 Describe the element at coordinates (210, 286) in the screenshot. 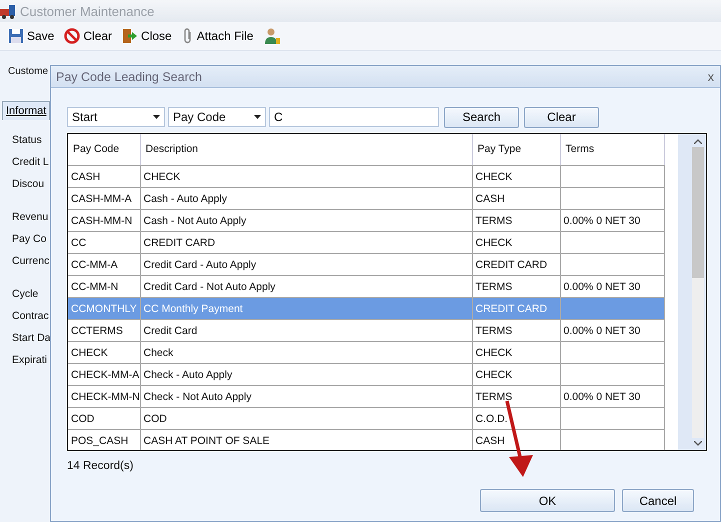

I see `table-cell: Credit Card - Not Auto Apply` at that location.